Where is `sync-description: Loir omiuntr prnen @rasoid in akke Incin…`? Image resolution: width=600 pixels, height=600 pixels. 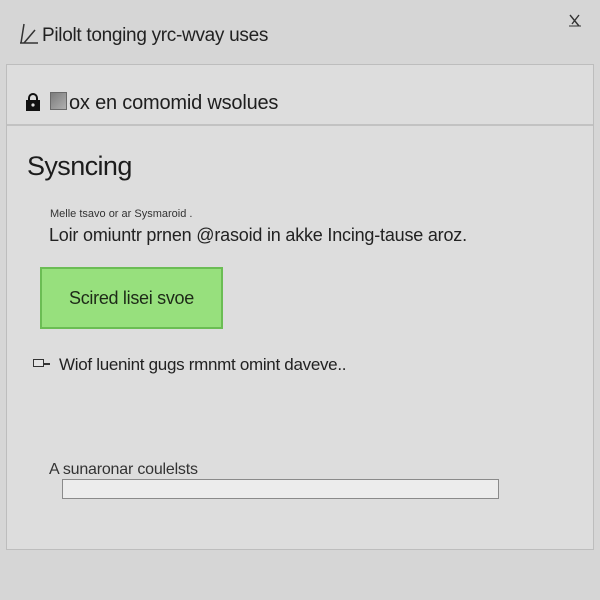 sync-description: Loir omiuntr prnen @rasoid in akke Incin… is located at coordinates (258, 235).